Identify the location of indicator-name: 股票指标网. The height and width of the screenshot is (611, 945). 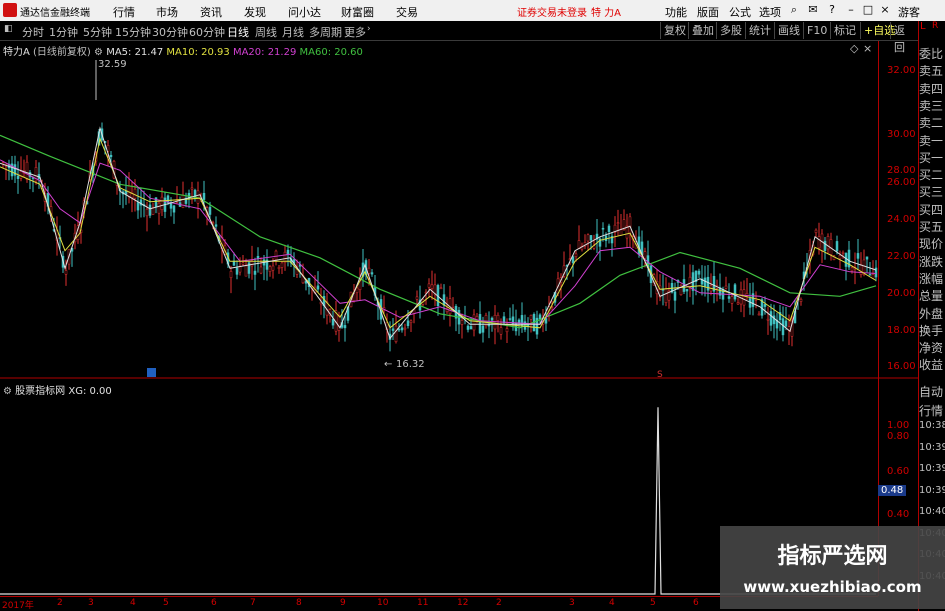
(40, 391).